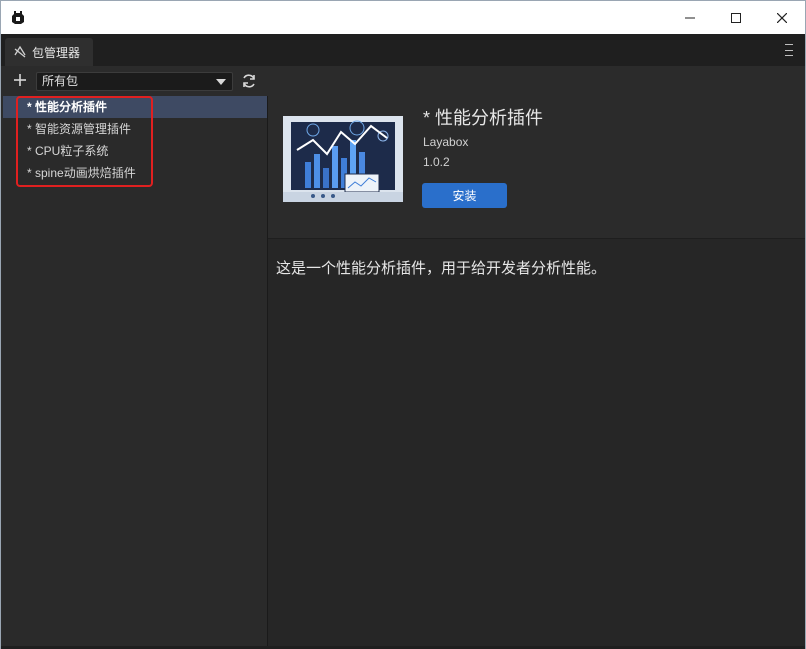 This screenshot has width=806, height=649. Describe the element at coordinates (403, 81) in the screenshot. I see `toolbar: 所有包` at that location.